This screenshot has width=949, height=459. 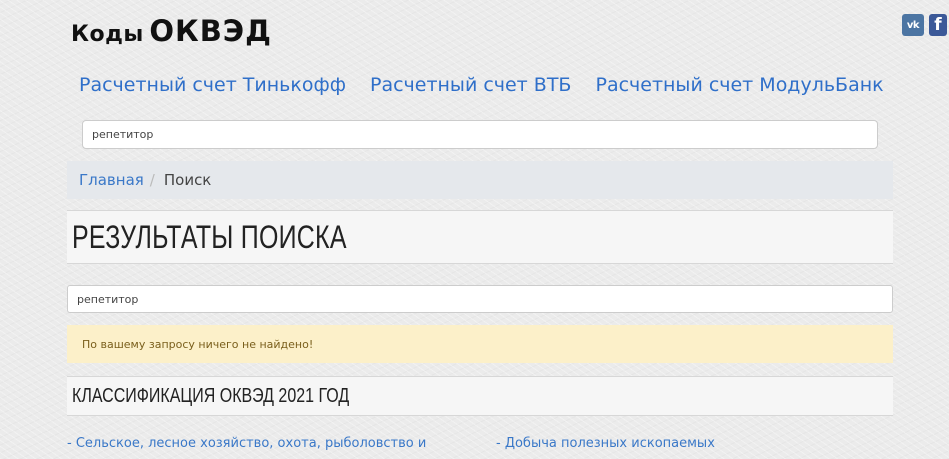 What do you see at coordinates (739, 85) in the screenshot?
I see `bank-link-modulbank: Расчетный счет МодульБанк` at bounding box center [739, 85].